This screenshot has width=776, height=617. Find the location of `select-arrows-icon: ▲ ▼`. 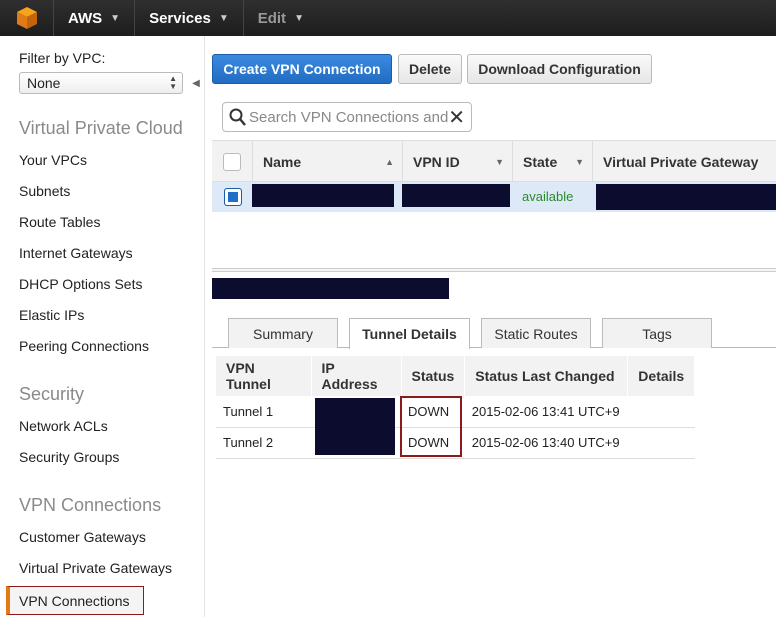

select-arrows-icon: ▲ ▼ is located at coordinates (173, 82).